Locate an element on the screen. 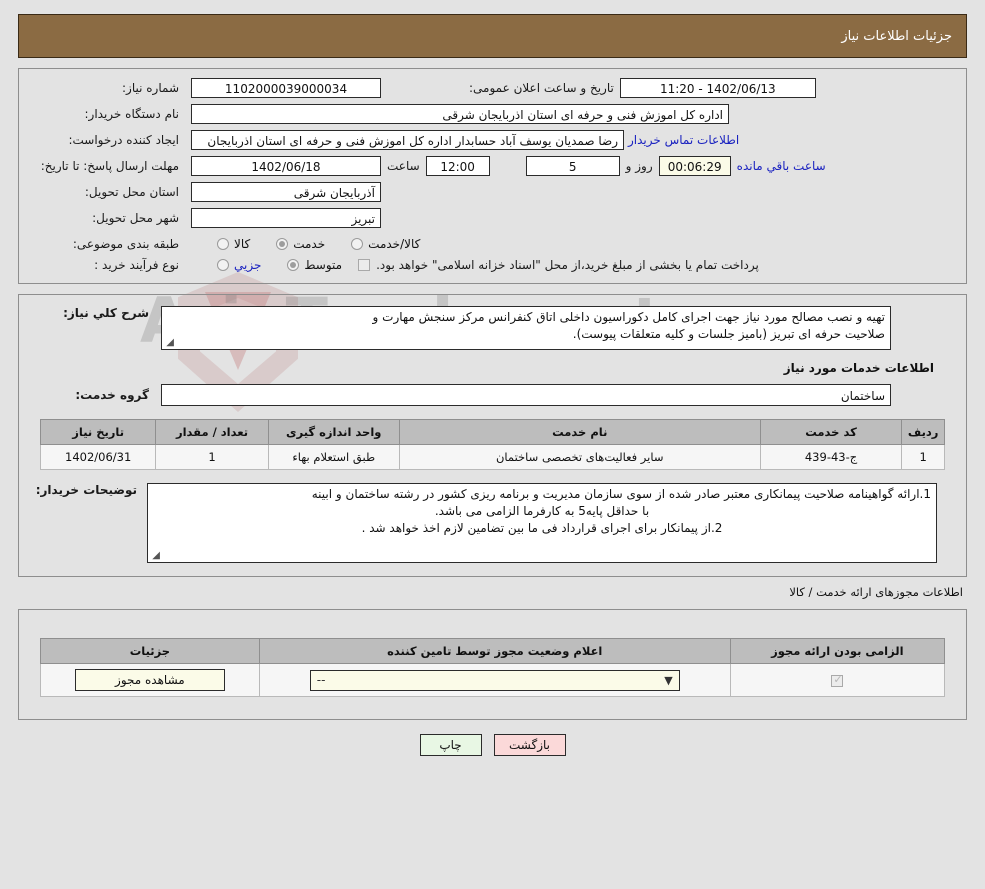 Image resolution: width=985 pixels, height=889 pixels. col-need-date: تاریخ نیاز is located at coordinates (98, 432).